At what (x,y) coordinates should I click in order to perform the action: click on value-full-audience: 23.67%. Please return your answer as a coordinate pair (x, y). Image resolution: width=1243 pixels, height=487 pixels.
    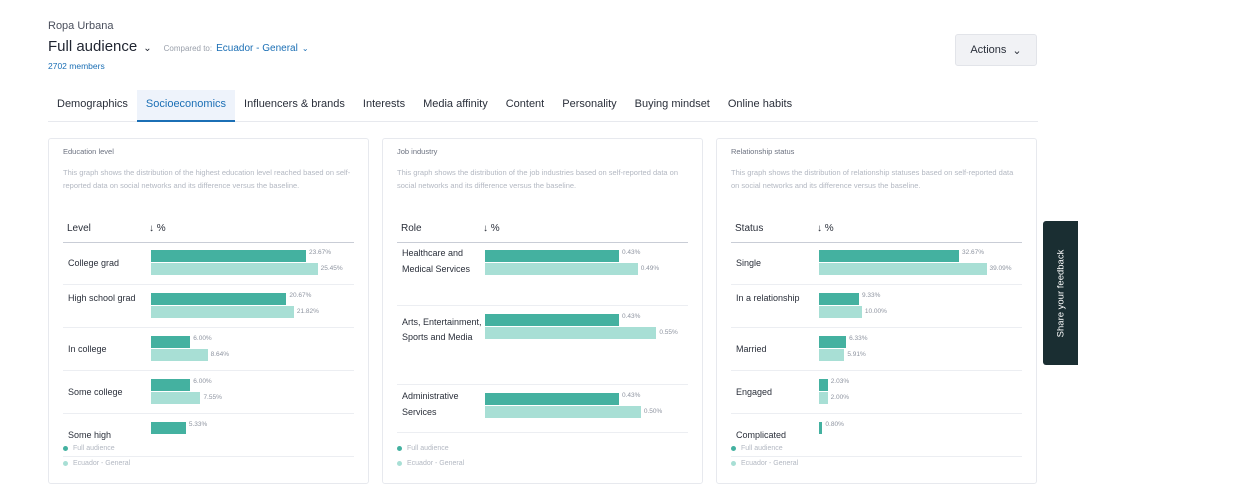
    Looking at the image, I should click on (320, 252).